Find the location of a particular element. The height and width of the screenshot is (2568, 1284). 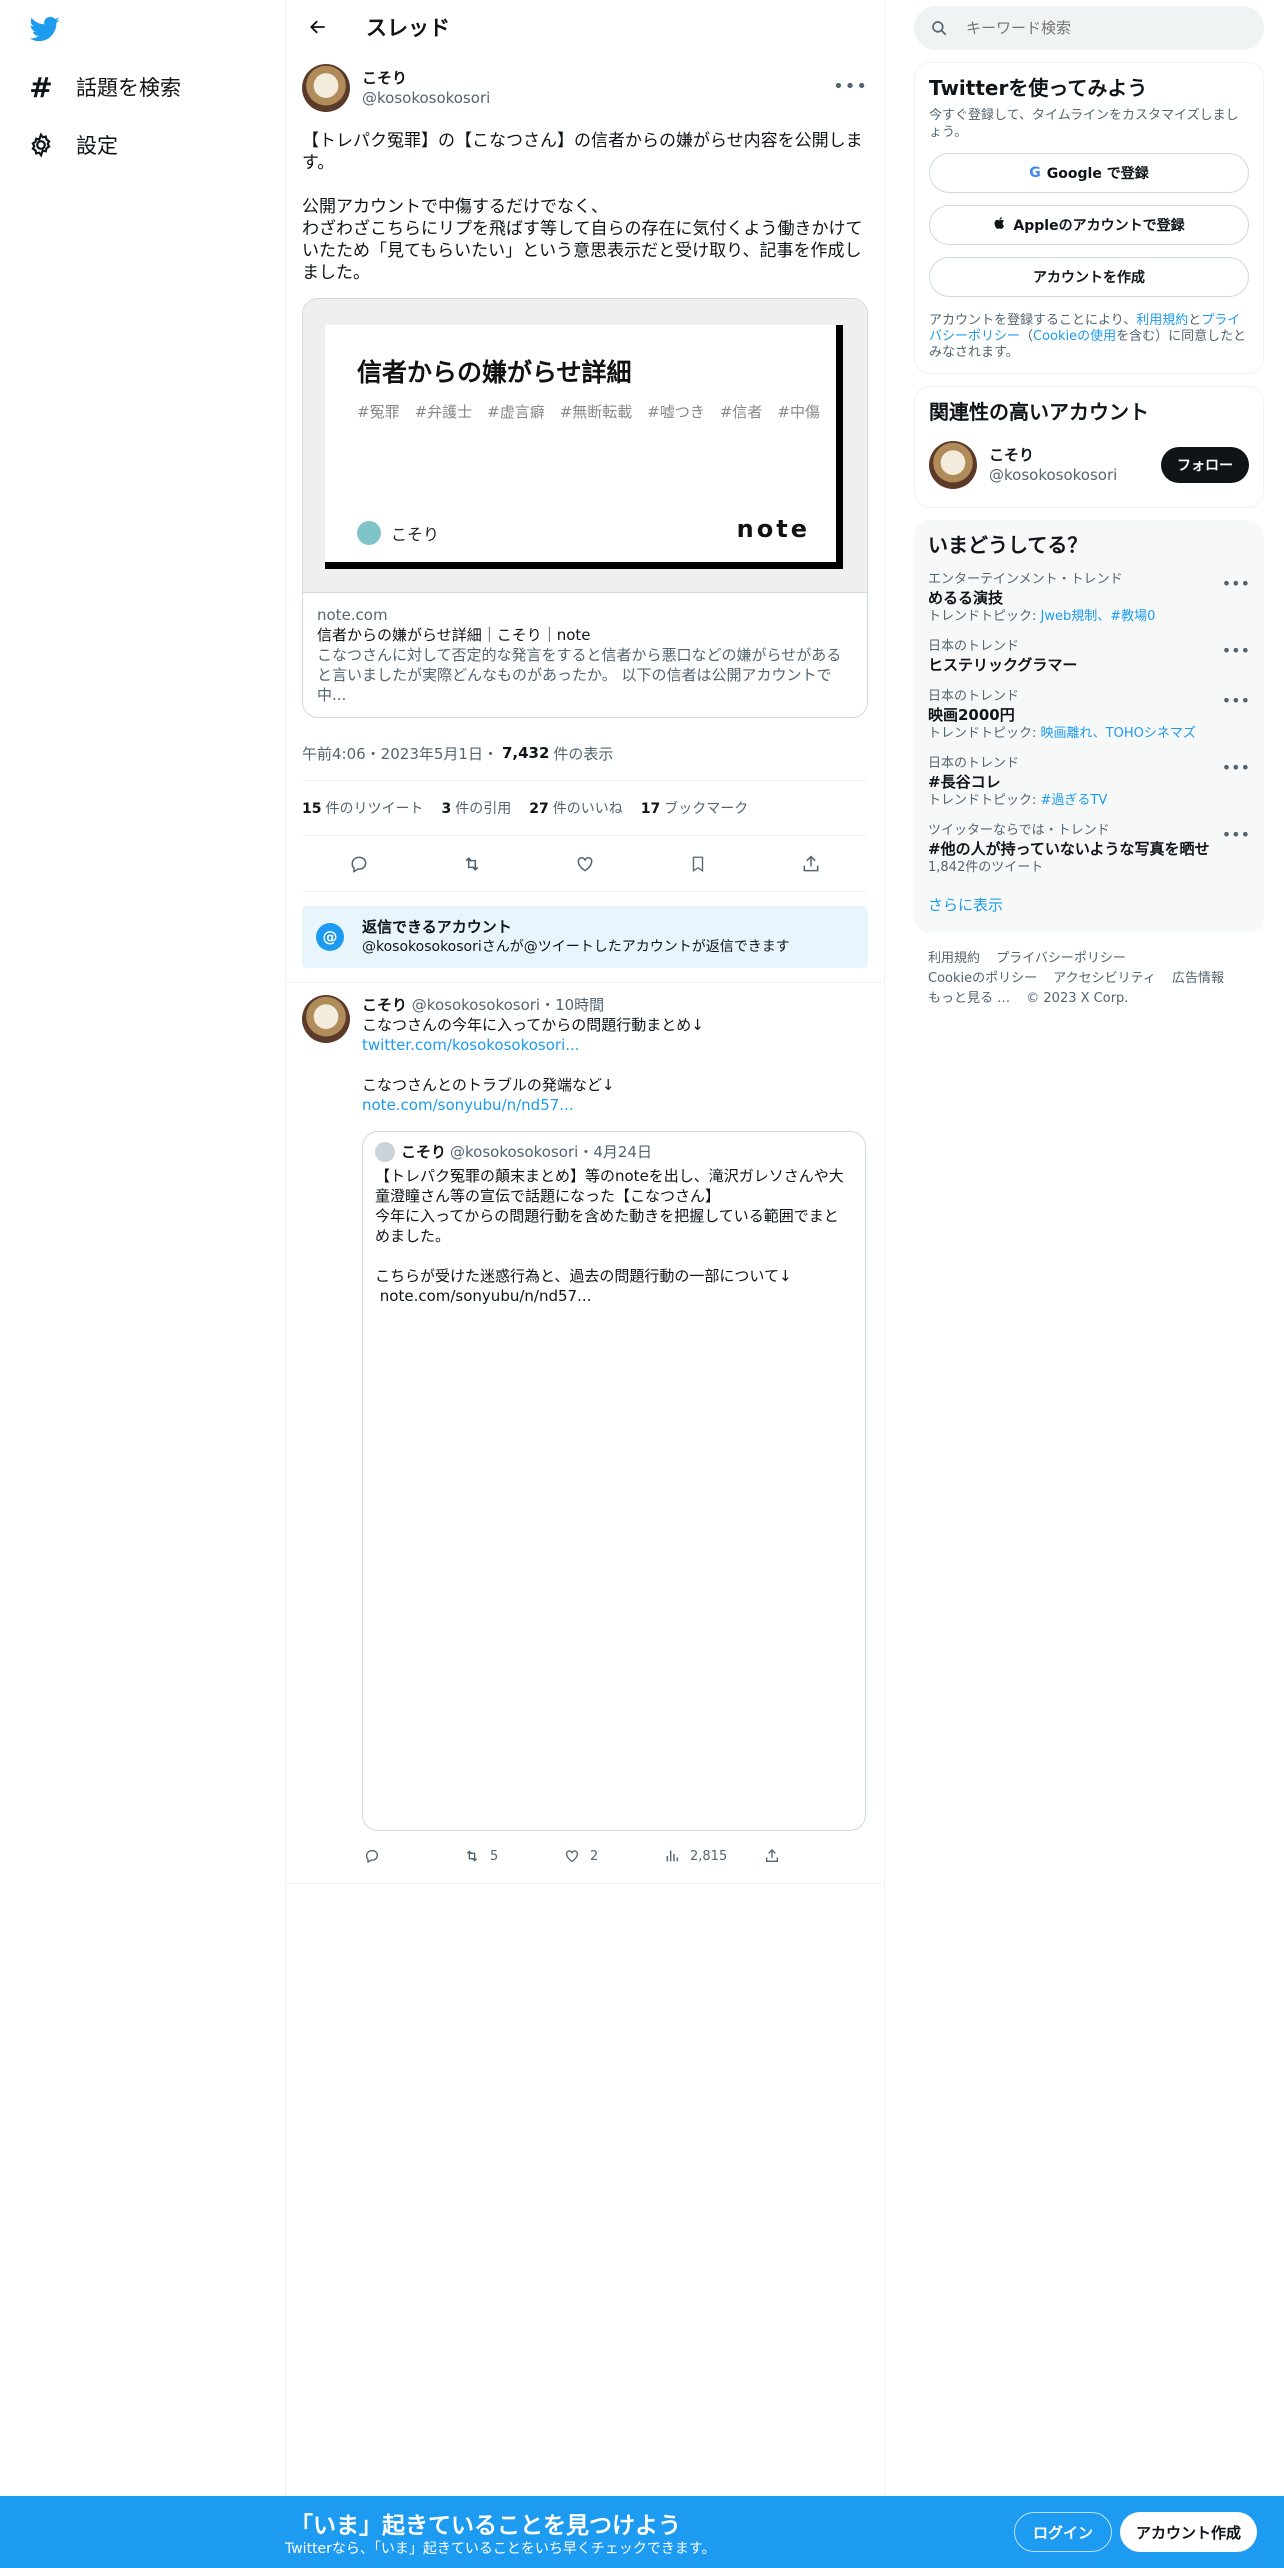

footer-privacy: プライバシーポリシー is located at coordinates (1061, 958).